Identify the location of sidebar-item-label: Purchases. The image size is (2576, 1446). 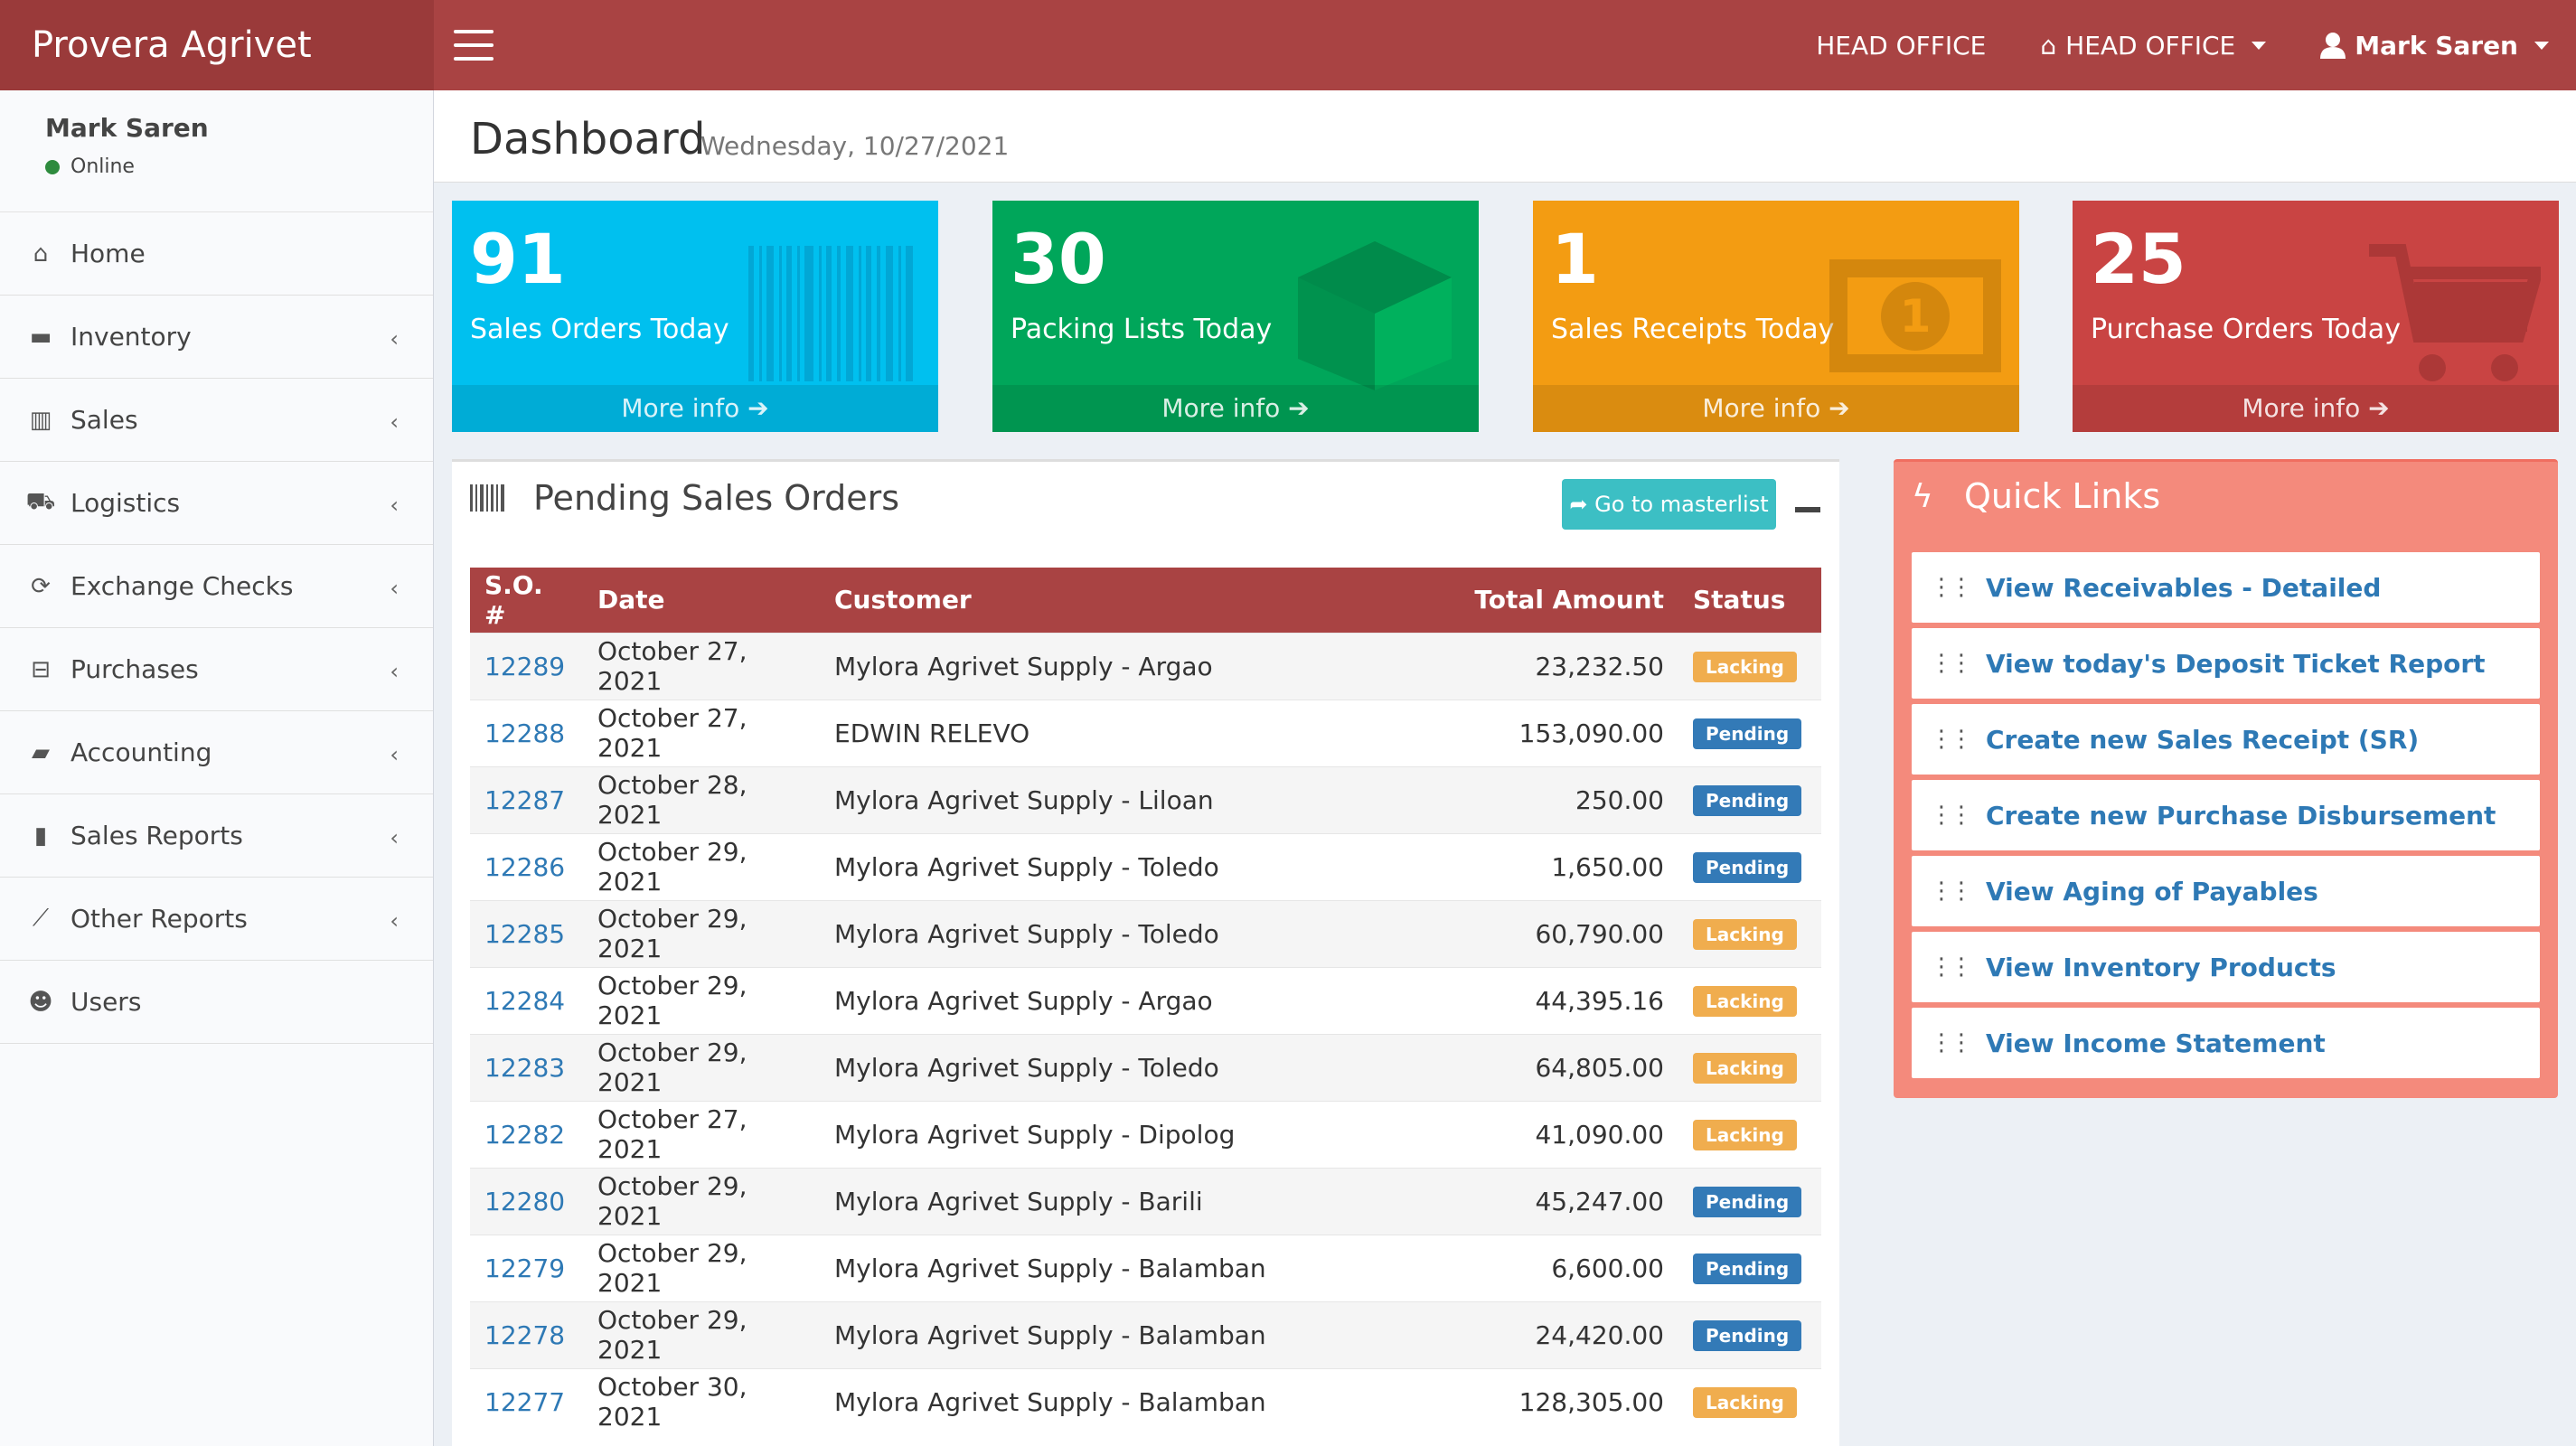
(135, 669).